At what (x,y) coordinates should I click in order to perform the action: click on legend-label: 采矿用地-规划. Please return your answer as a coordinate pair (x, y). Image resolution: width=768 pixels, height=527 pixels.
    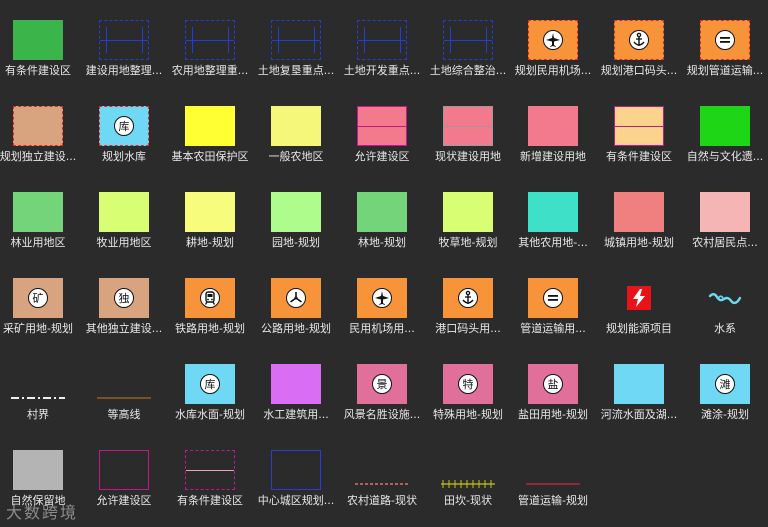
    Looking at the image, I should click on (38, 328).